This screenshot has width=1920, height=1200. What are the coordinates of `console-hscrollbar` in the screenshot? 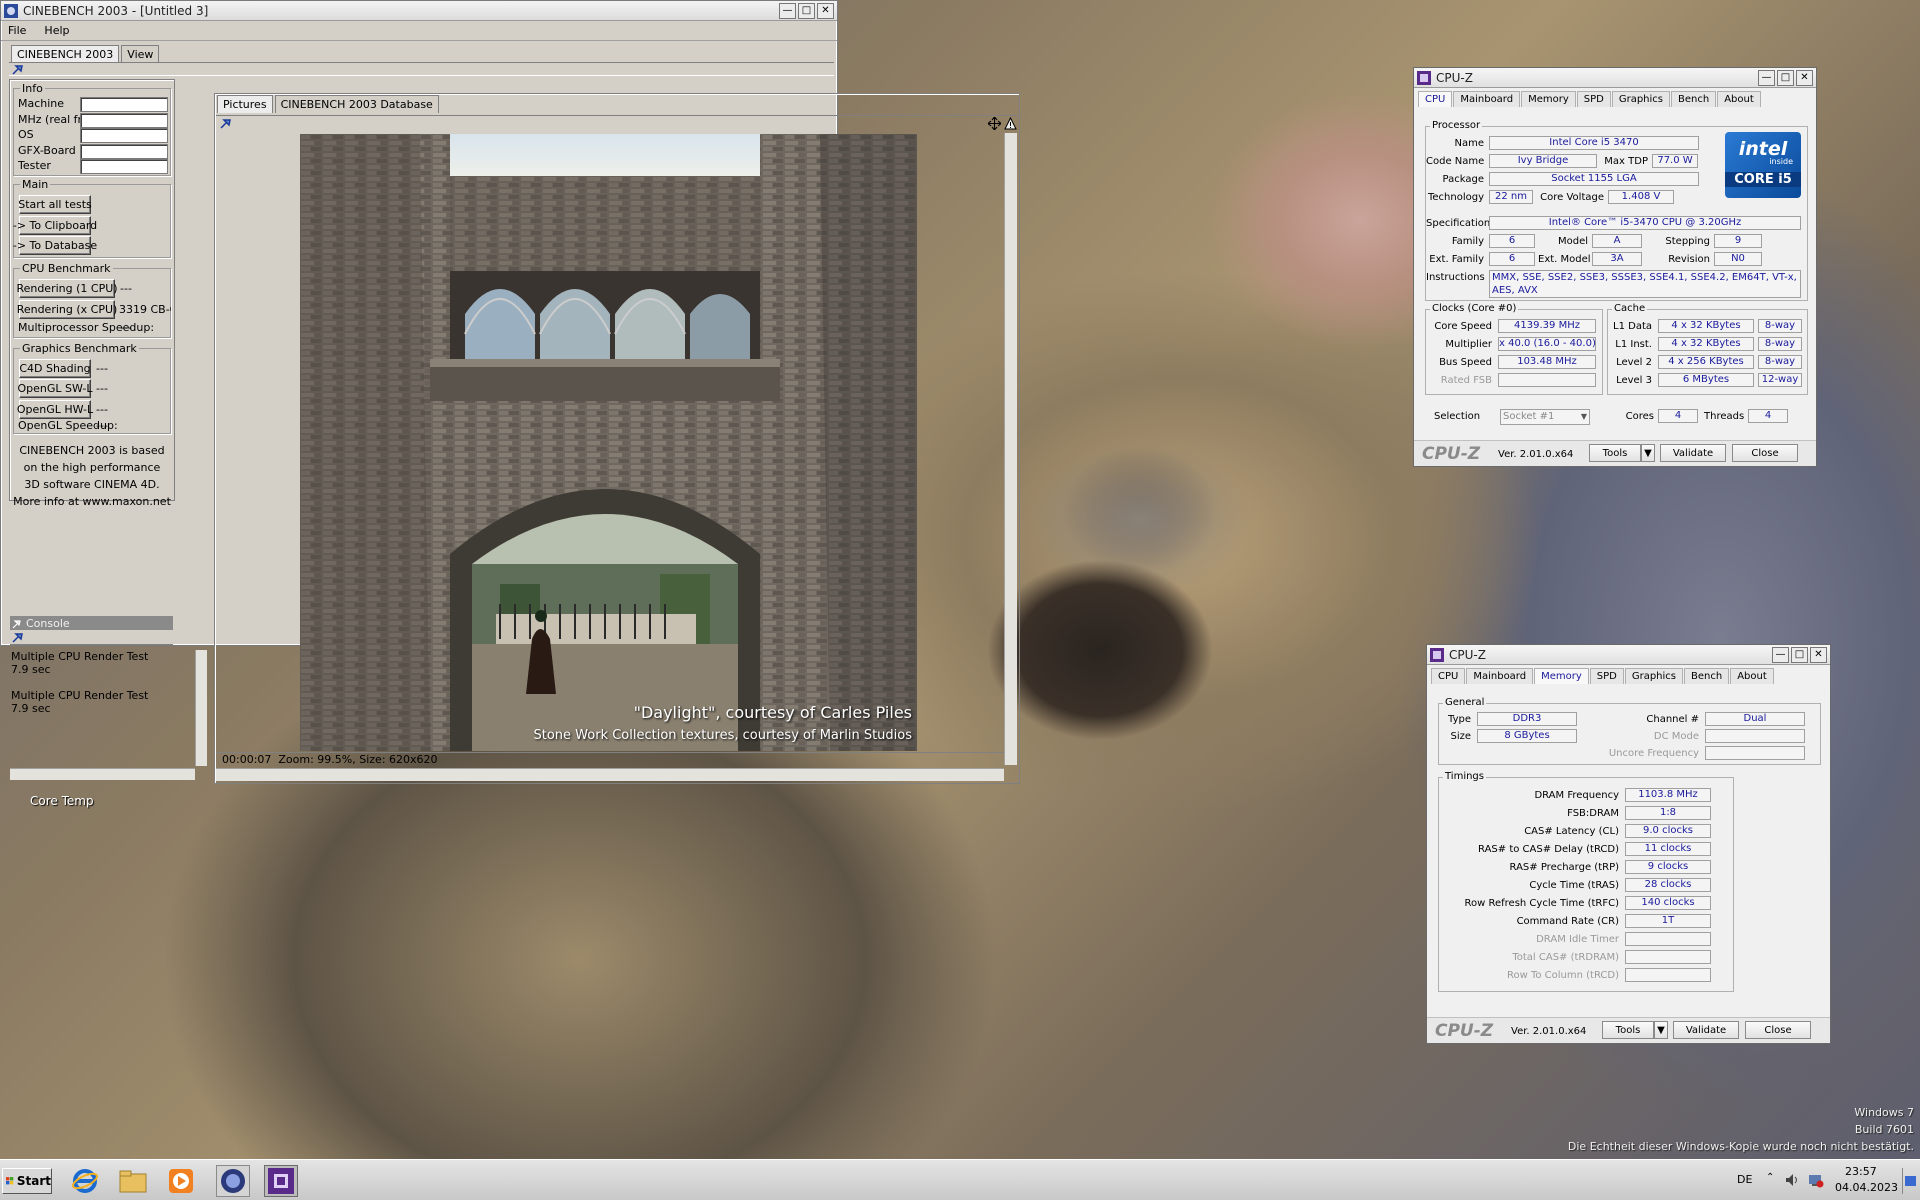 It's located at (102, 774).